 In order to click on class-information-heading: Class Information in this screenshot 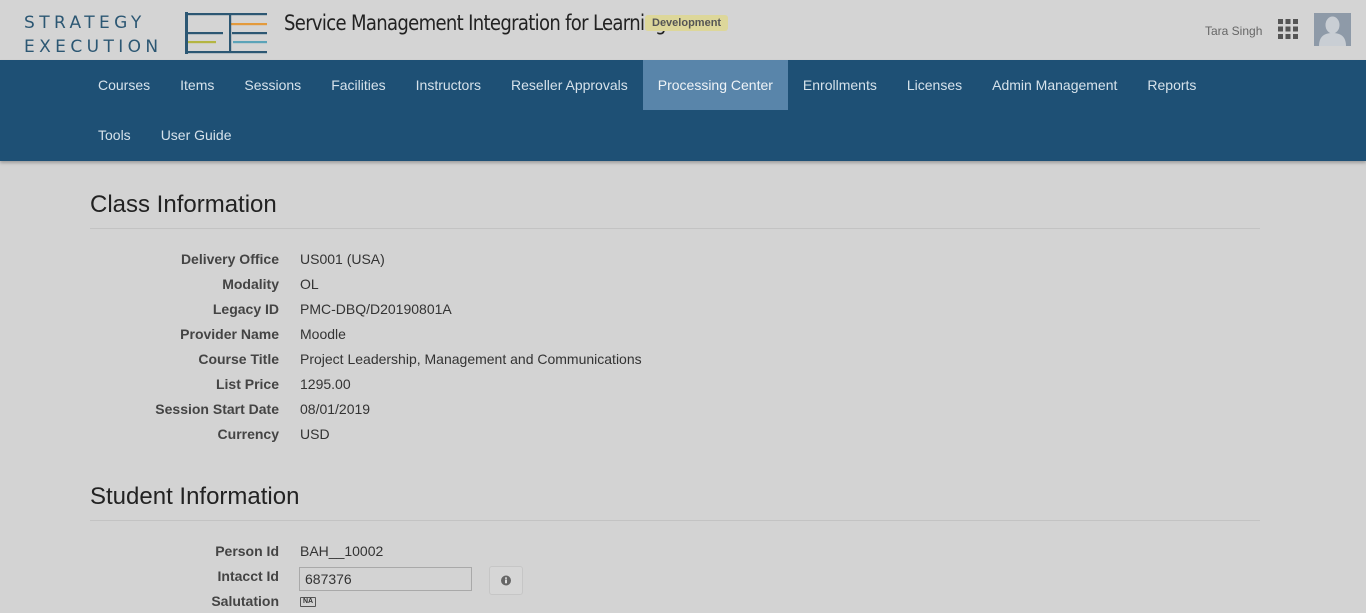, I will do `click(183, 204)`.